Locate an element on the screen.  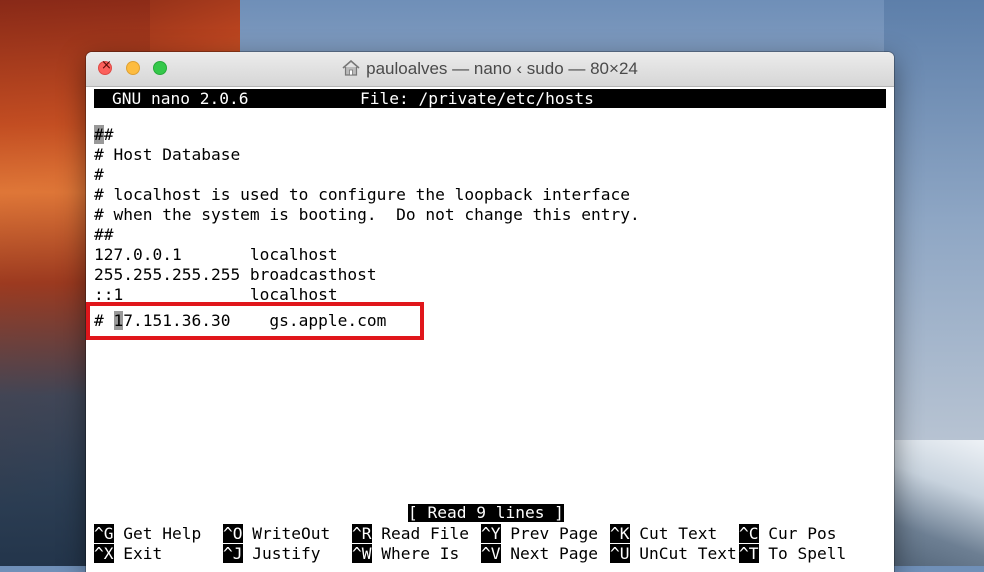
shortcut-key: ^V is located at coordinates (491, 553).